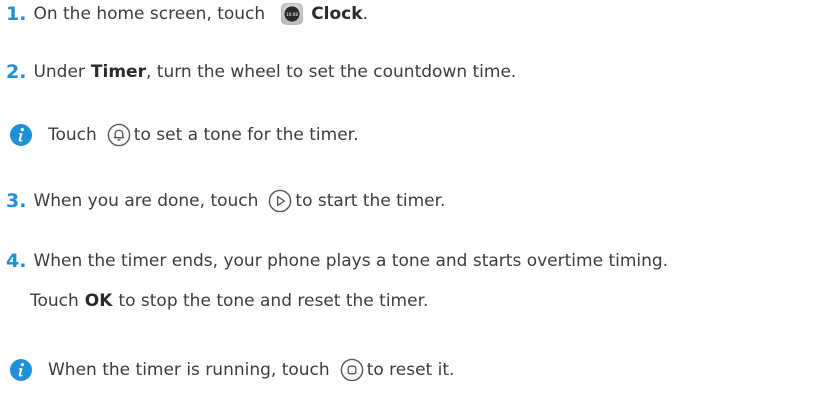  What do you see at coordinates (119, 135) in the screenshot?
I see `bell-icon` at bounding box center [119, 135].